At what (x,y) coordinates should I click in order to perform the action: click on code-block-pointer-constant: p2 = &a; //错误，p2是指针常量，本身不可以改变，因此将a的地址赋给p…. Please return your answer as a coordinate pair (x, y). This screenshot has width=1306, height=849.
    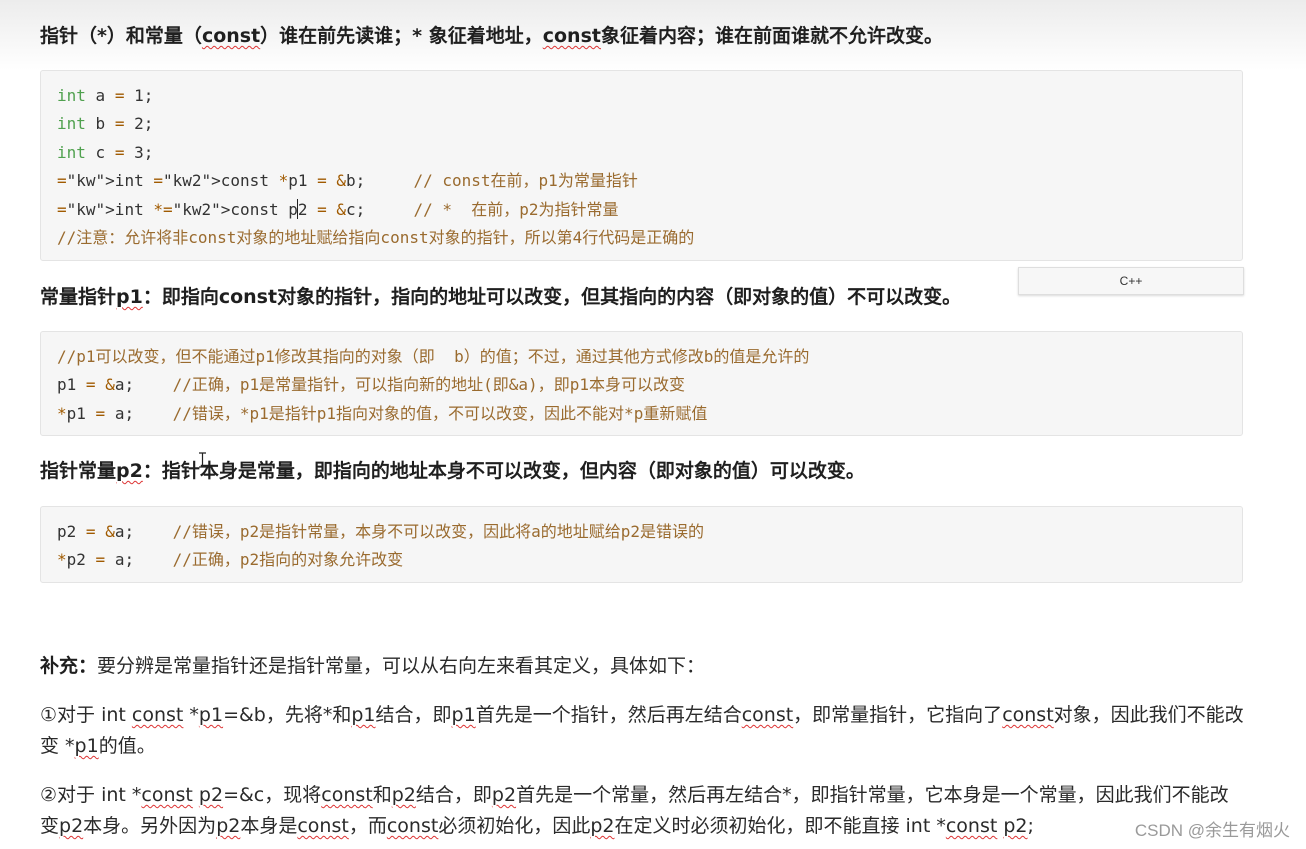
    Looking at the image, I should click on (641, 544).